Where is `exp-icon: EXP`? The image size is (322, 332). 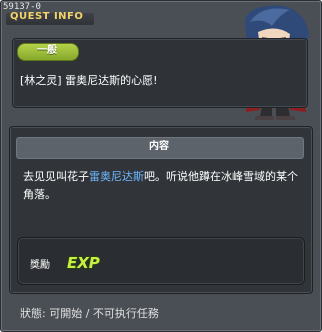 exp-icon: EXP is located at coordinates (83, 262).